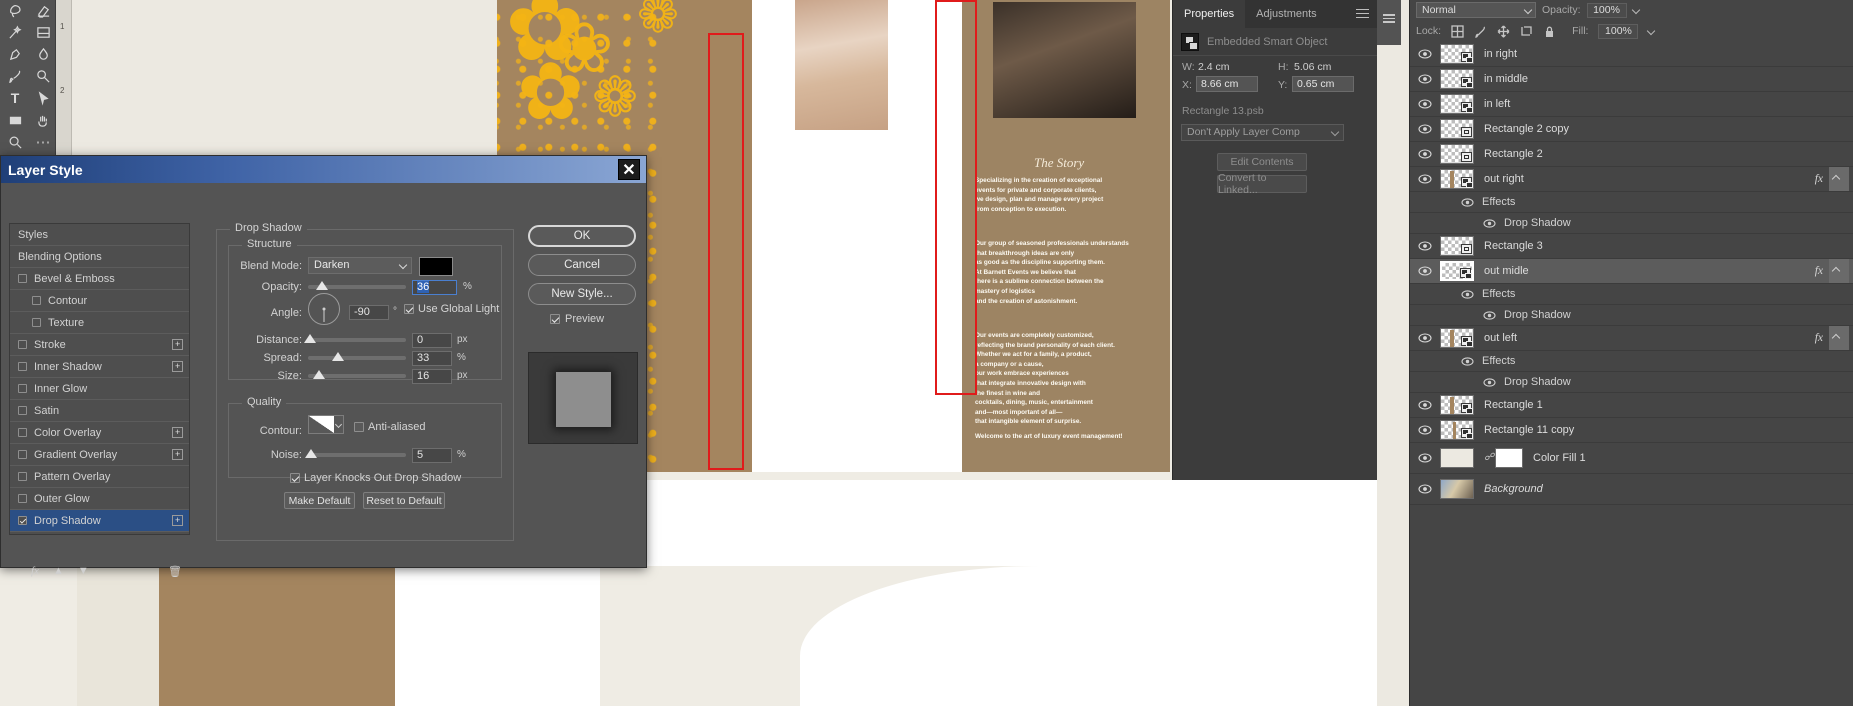  What do you see at coordinates (43, 142) in the screenshot?
I see `more-tools-icon: ⋯` at bounding box center [43, 142].